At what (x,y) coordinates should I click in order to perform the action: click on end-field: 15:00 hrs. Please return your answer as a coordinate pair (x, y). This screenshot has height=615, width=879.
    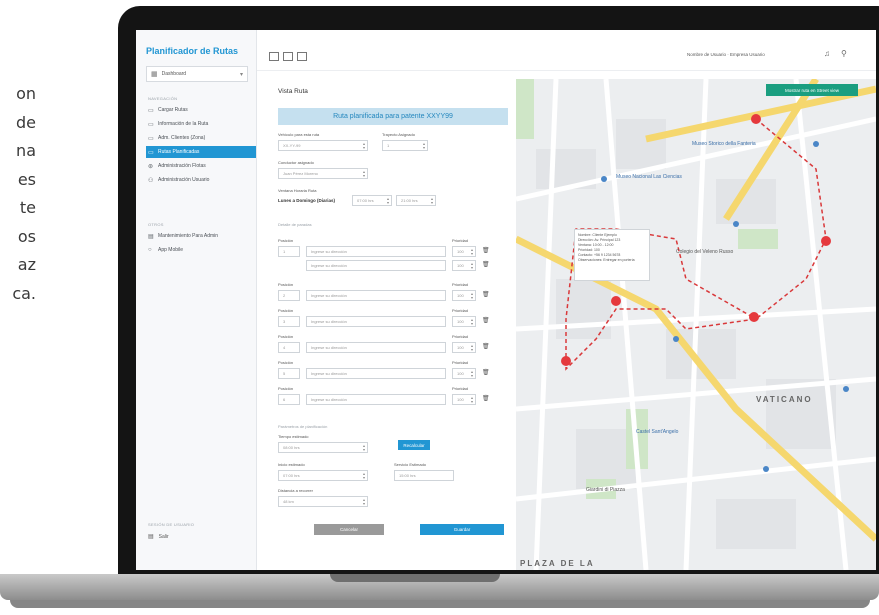
    Looking at the image, I should click on (424, 475).